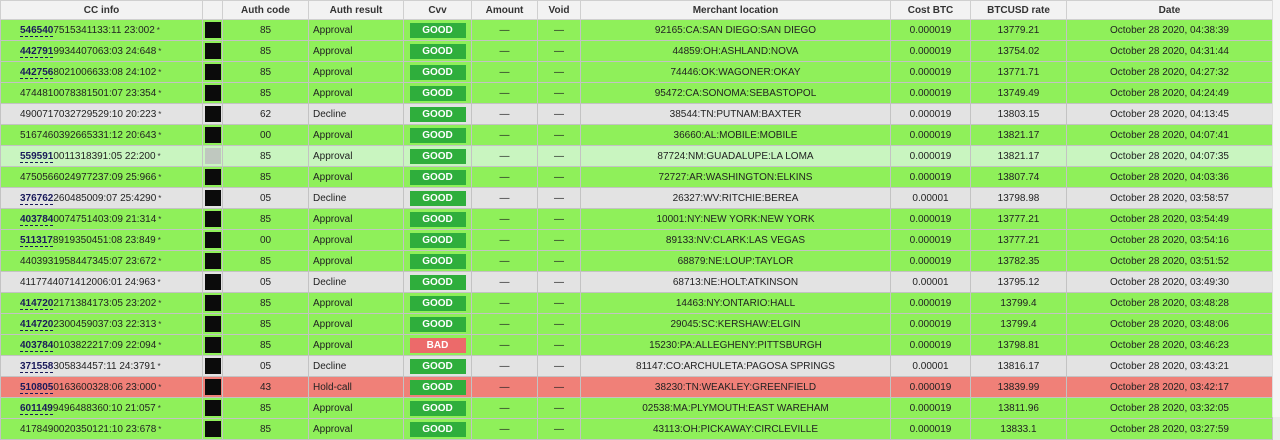 This screenshot has height=440, width=1280. Describe the element at coordinates (265, 282) in the screenshot. I see `auth-code-cell: 05` at that location.